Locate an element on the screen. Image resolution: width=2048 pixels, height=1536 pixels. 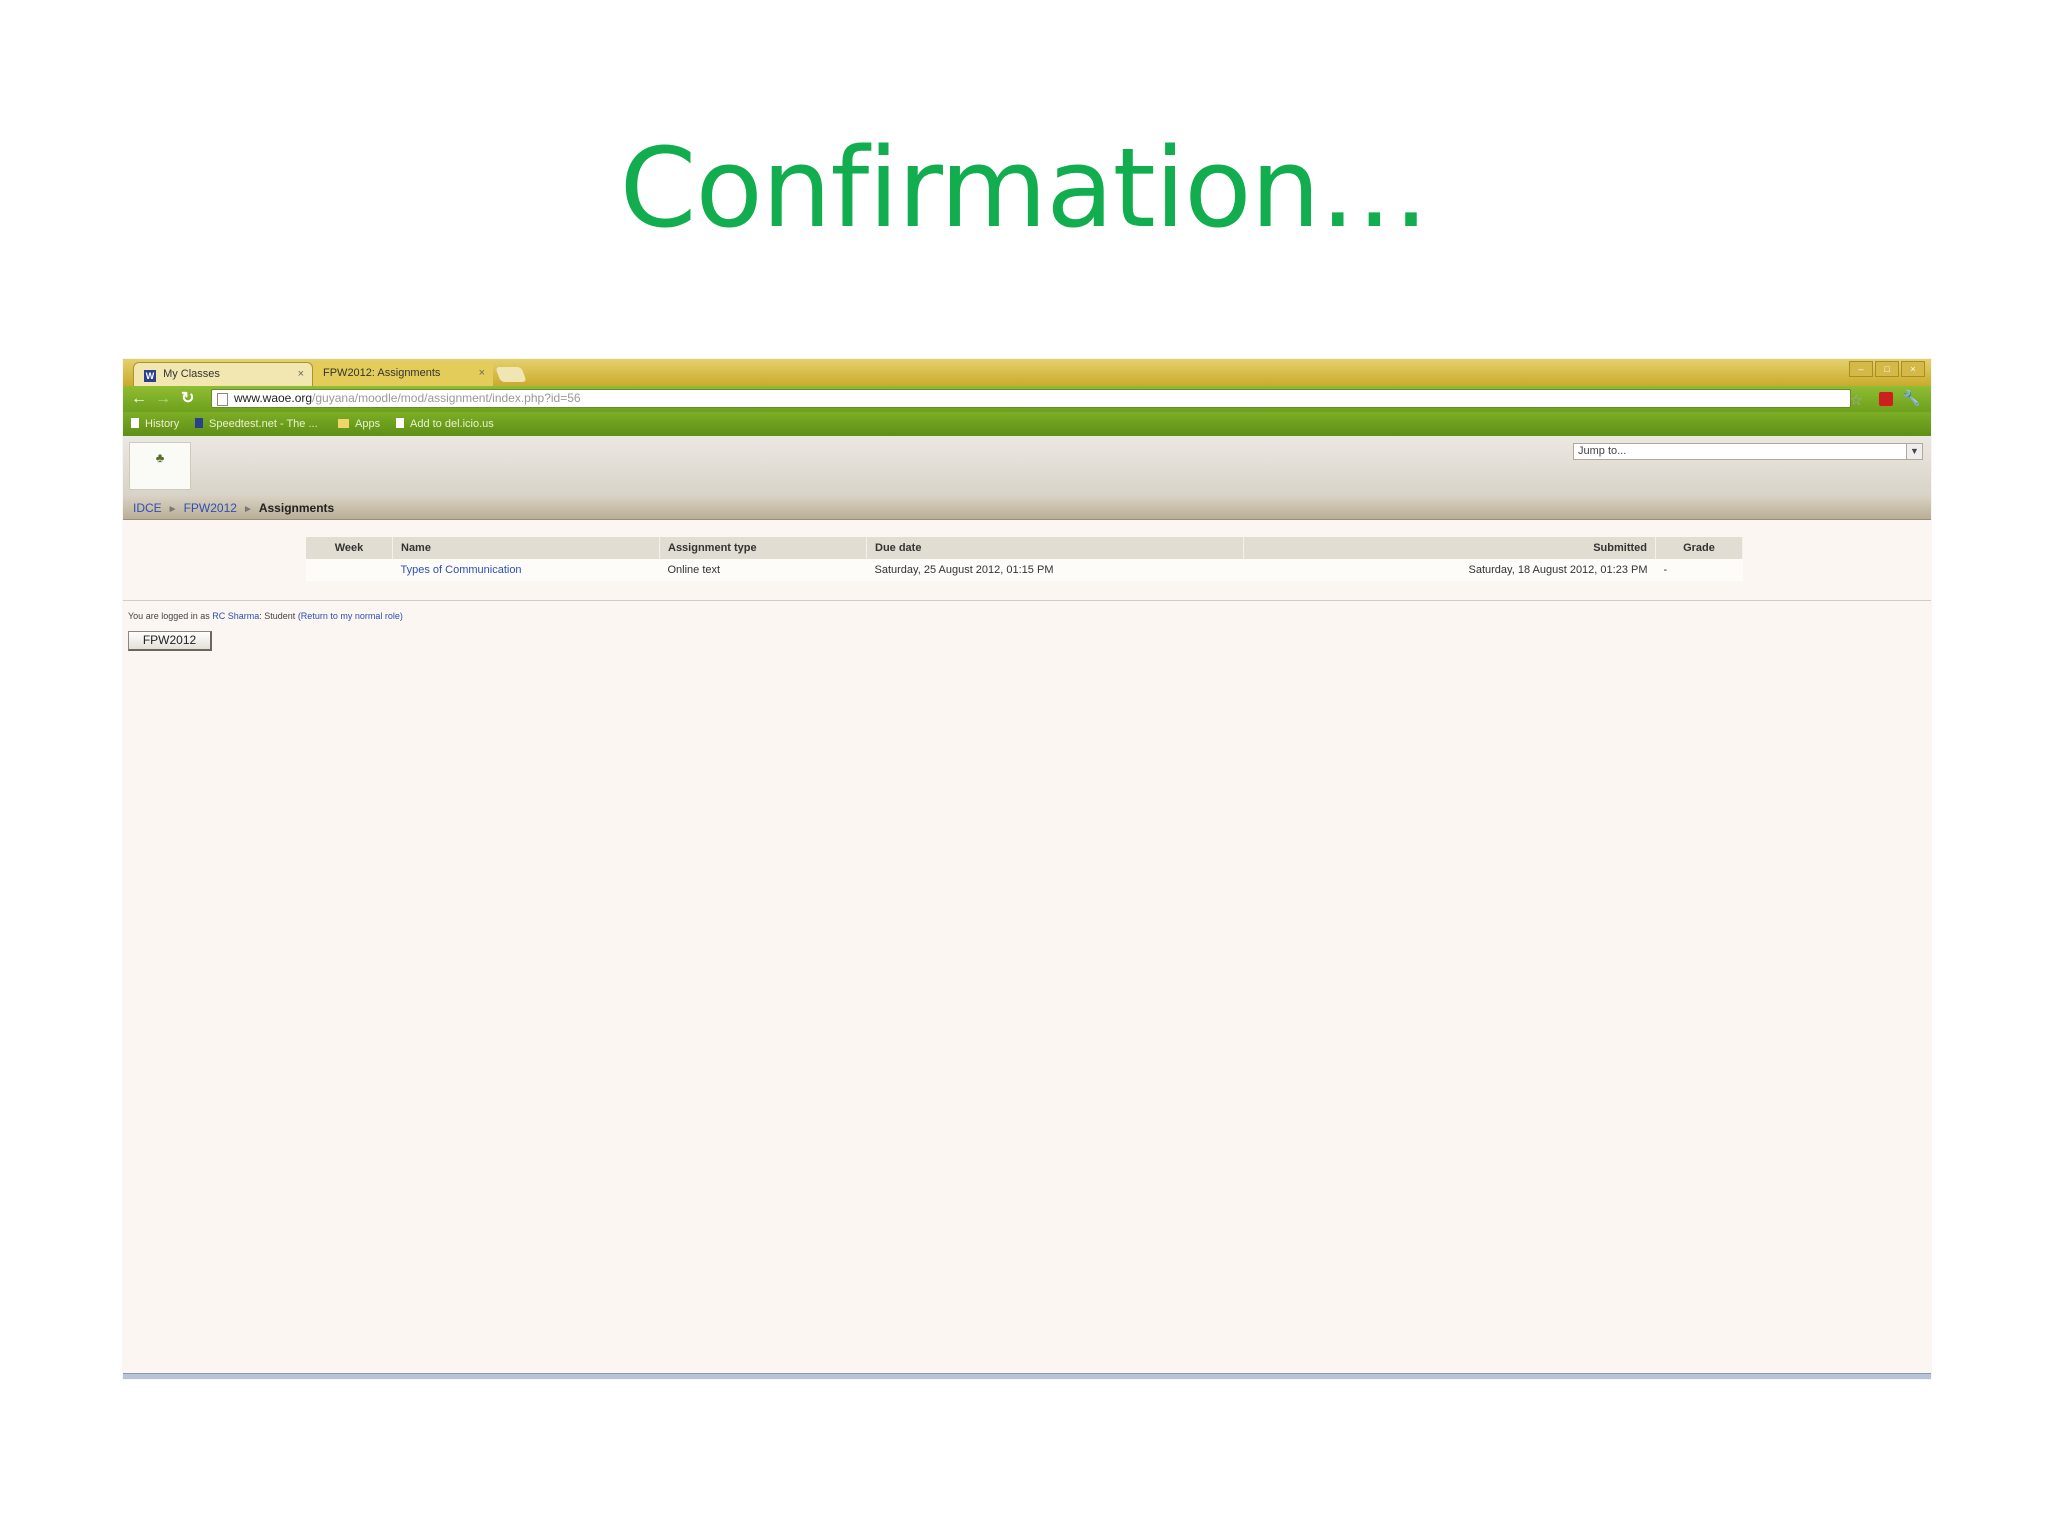
tab-my-classes: W My Classes × is located at coordinates (223, 374).